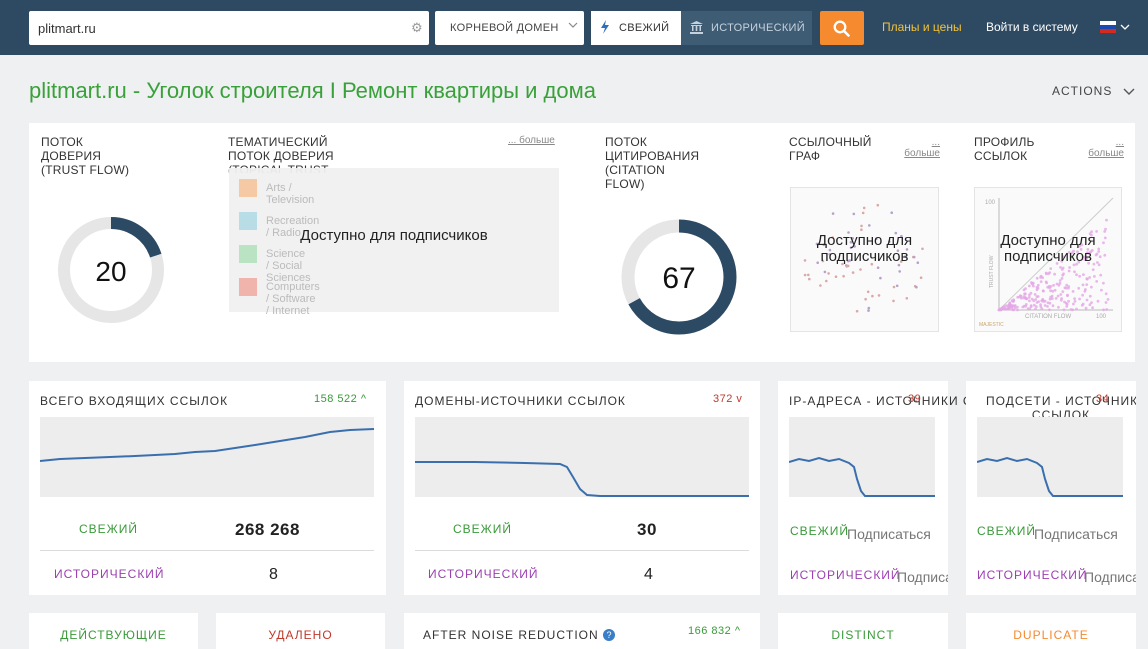 The height and width of the screenshot is (649, 1148). What do you see at coordinates (864, 249) in the screenshot?
I see `subscriber-only-text: Доступно для подписчиков` at bounding box center [864, 249].